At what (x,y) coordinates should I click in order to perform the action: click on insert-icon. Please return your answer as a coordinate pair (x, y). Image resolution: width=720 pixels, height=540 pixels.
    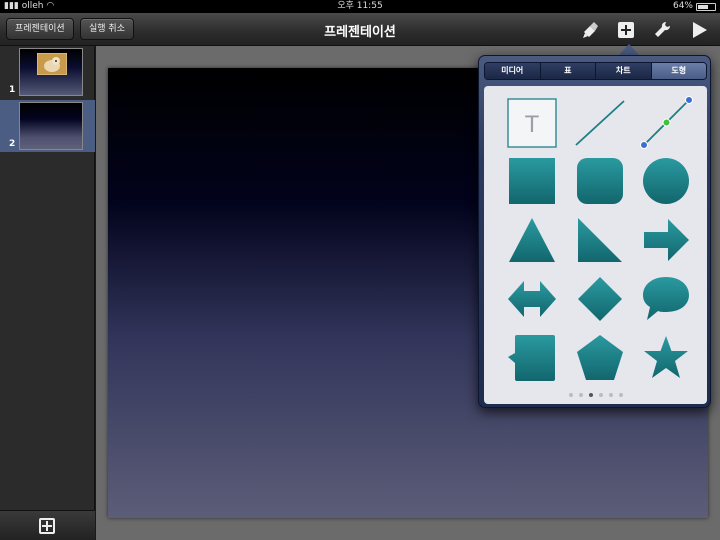
    Looking at the image, I should click on (626, 30).